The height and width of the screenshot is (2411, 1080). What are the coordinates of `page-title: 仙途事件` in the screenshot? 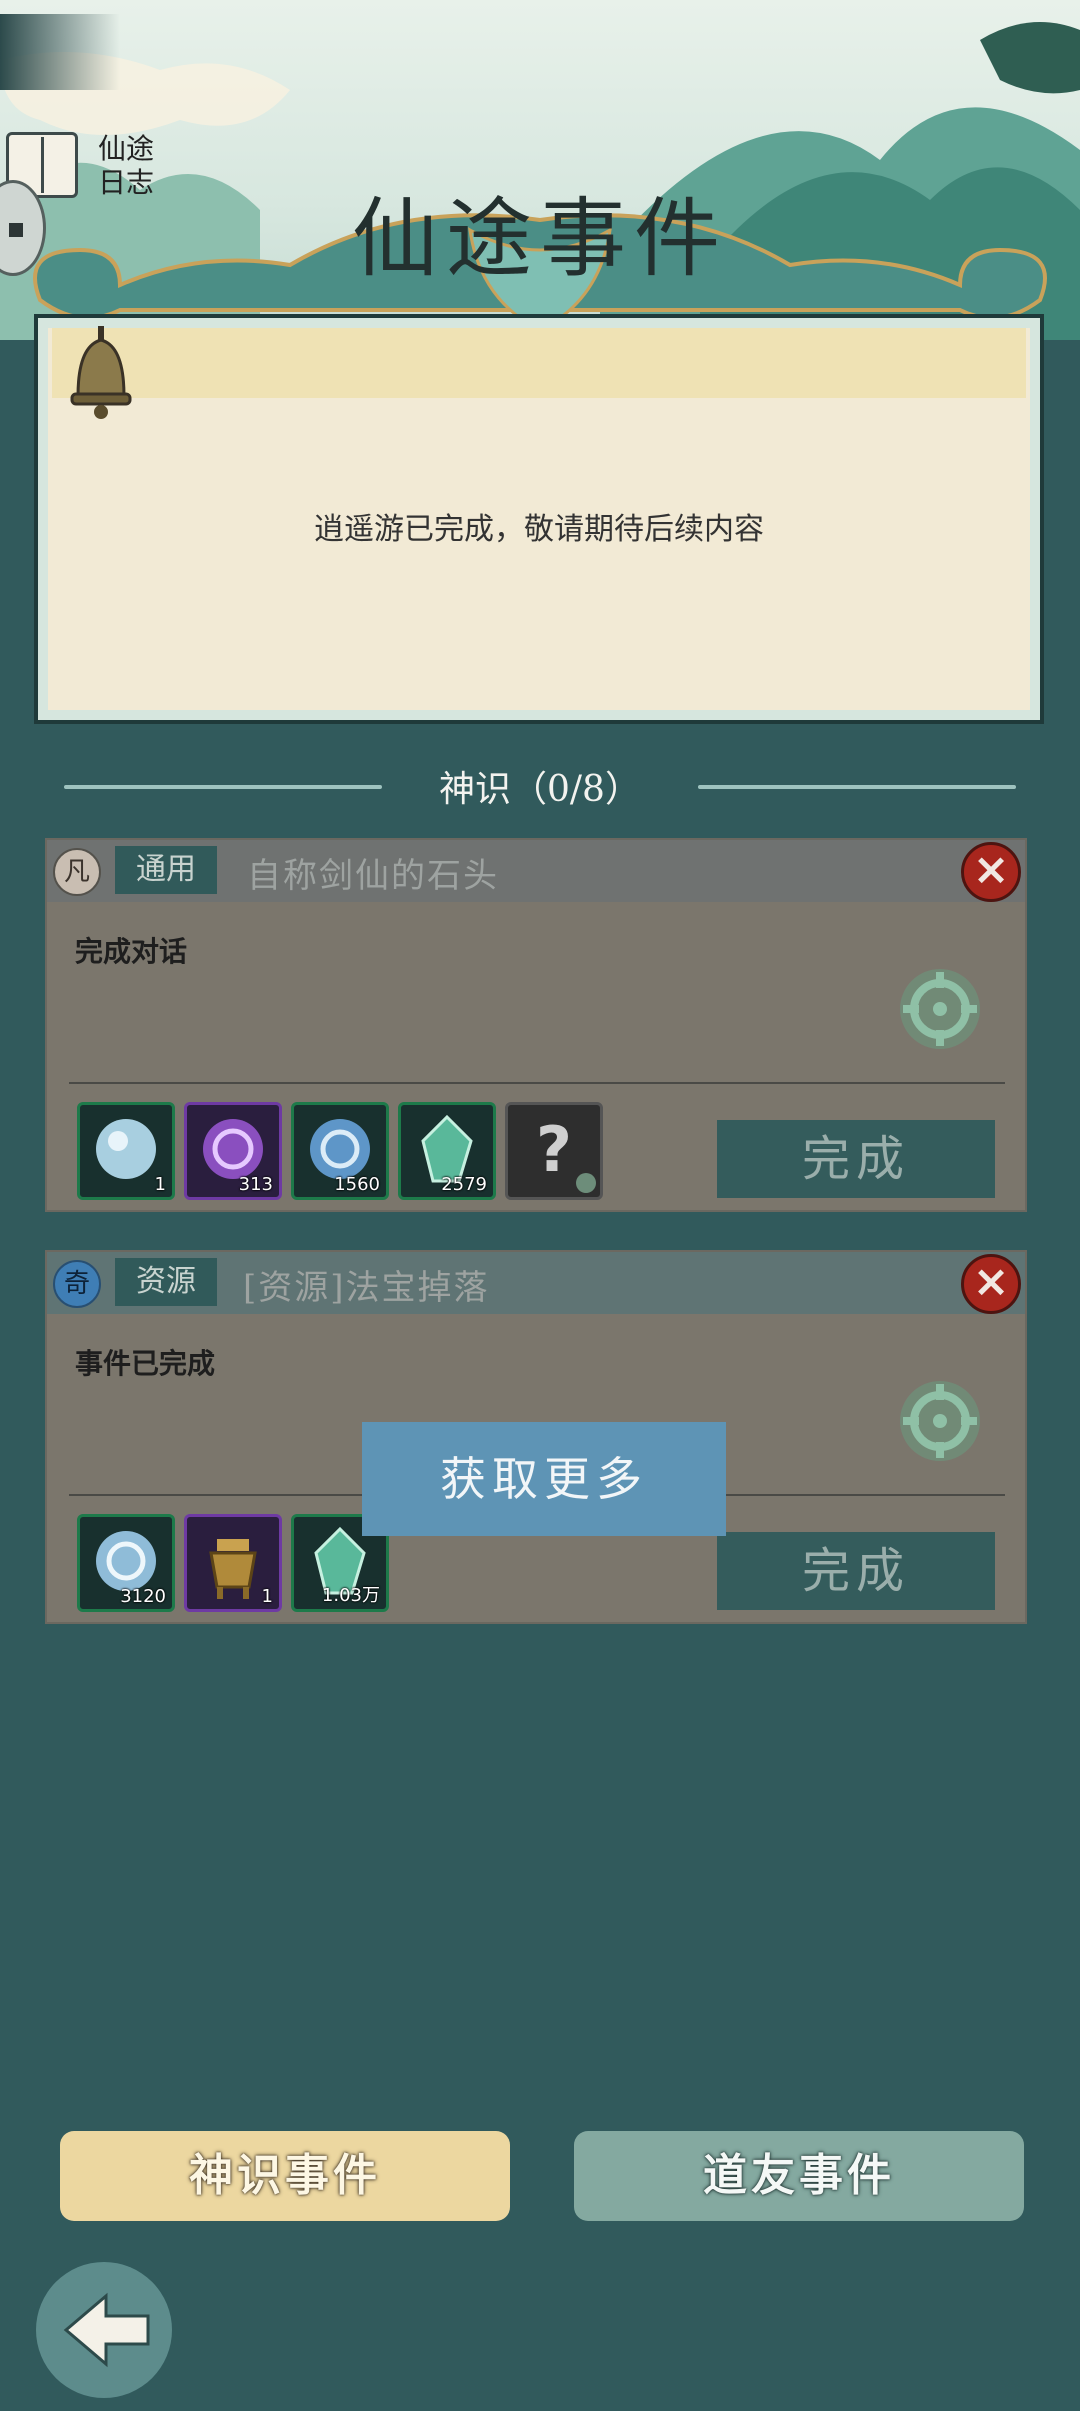 It's located at (540, 239).